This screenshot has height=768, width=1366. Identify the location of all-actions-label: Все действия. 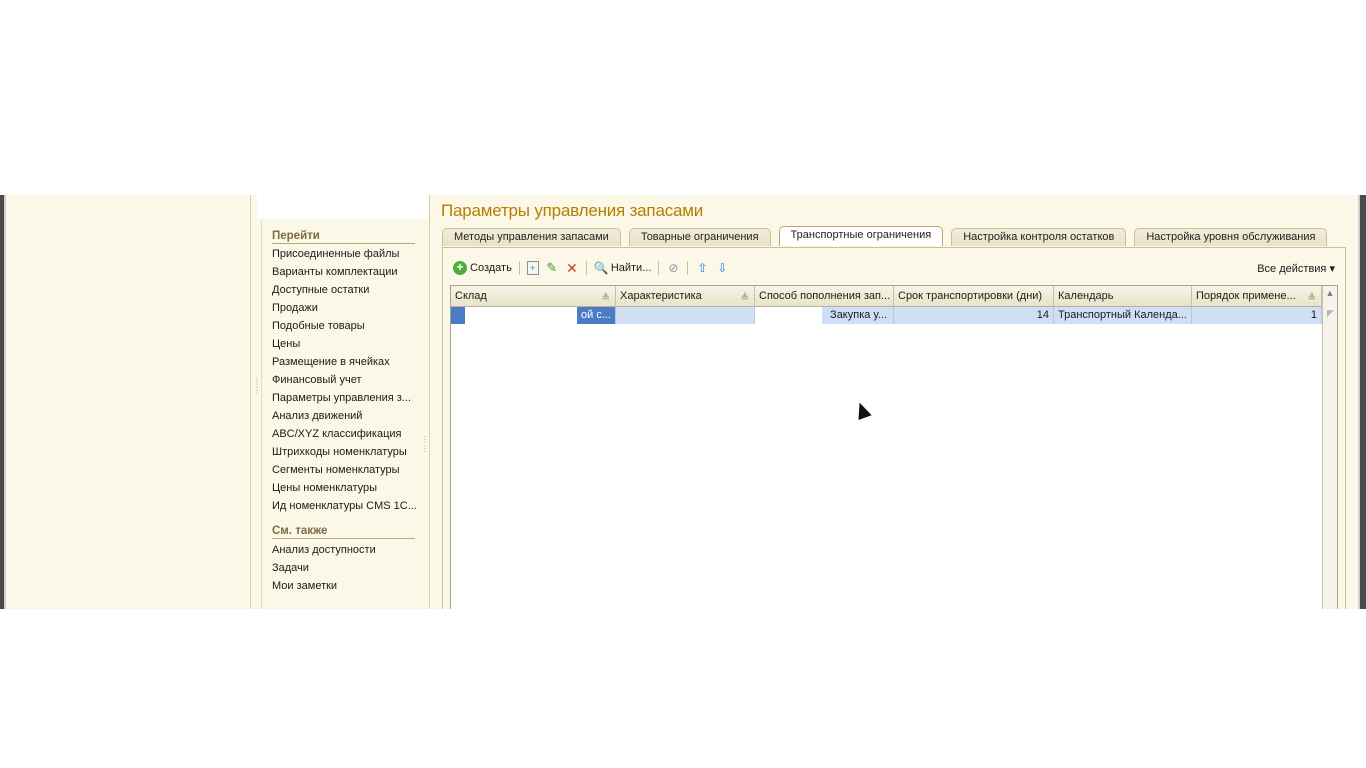
(1292, 269).